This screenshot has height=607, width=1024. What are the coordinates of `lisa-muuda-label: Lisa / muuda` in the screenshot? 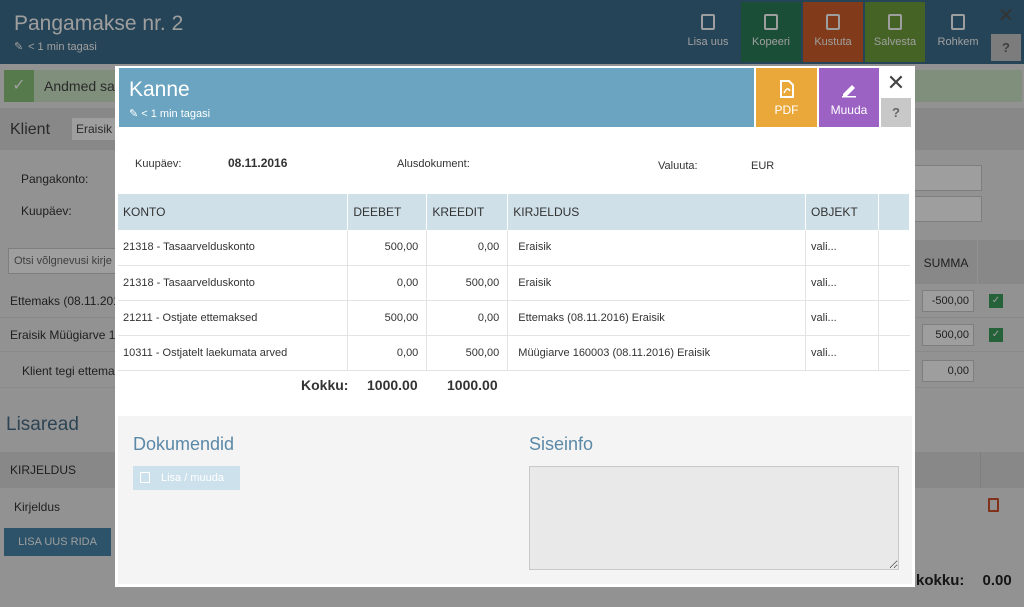 It's located at (192, 478).